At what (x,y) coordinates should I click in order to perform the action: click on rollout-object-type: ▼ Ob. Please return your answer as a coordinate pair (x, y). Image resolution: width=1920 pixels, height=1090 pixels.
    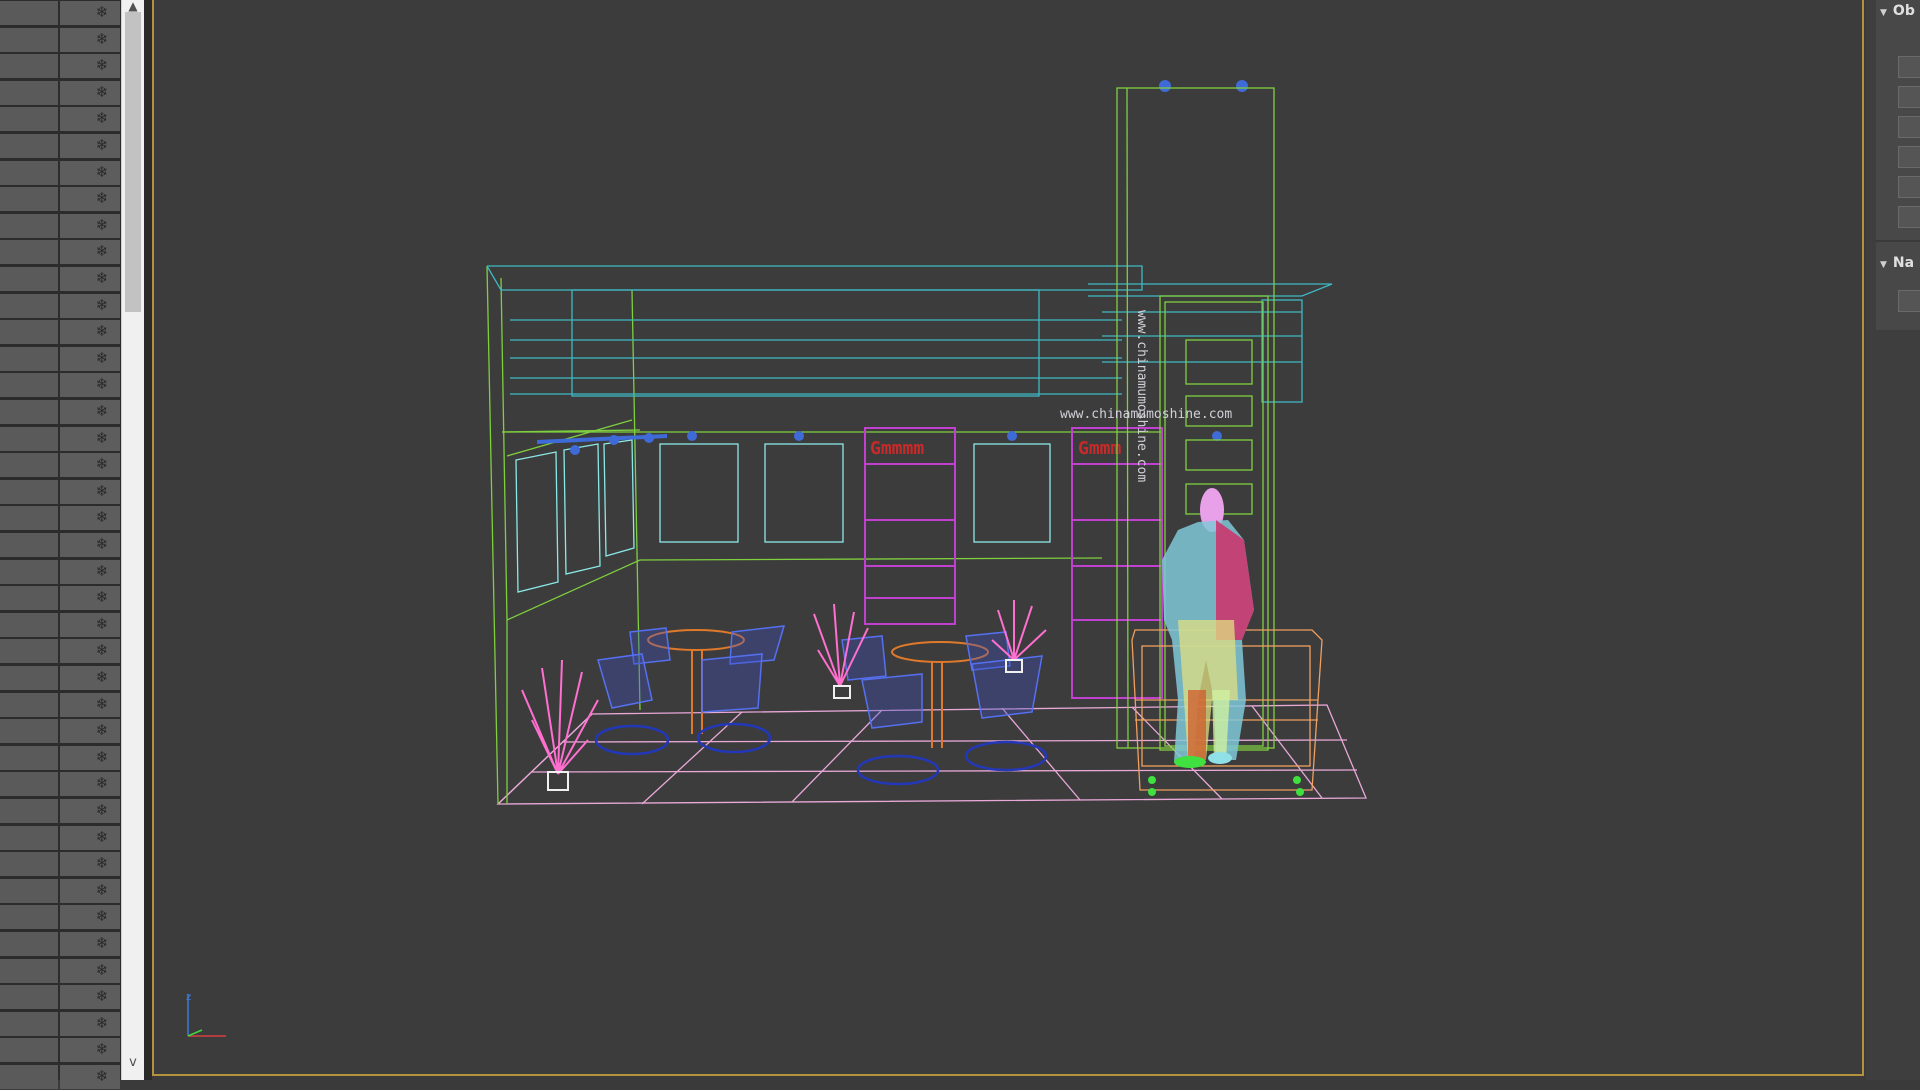
    Looking at the image, I should click on (1898, 11).